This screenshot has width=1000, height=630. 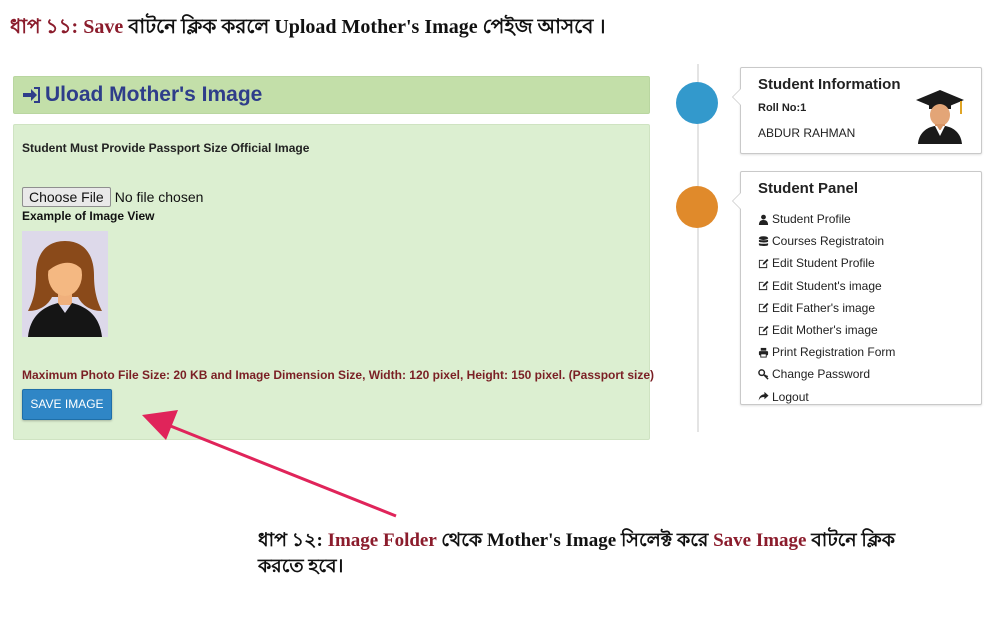 I want to click on menu-item-label: Edit Student's image, so click(x=827, y=285).